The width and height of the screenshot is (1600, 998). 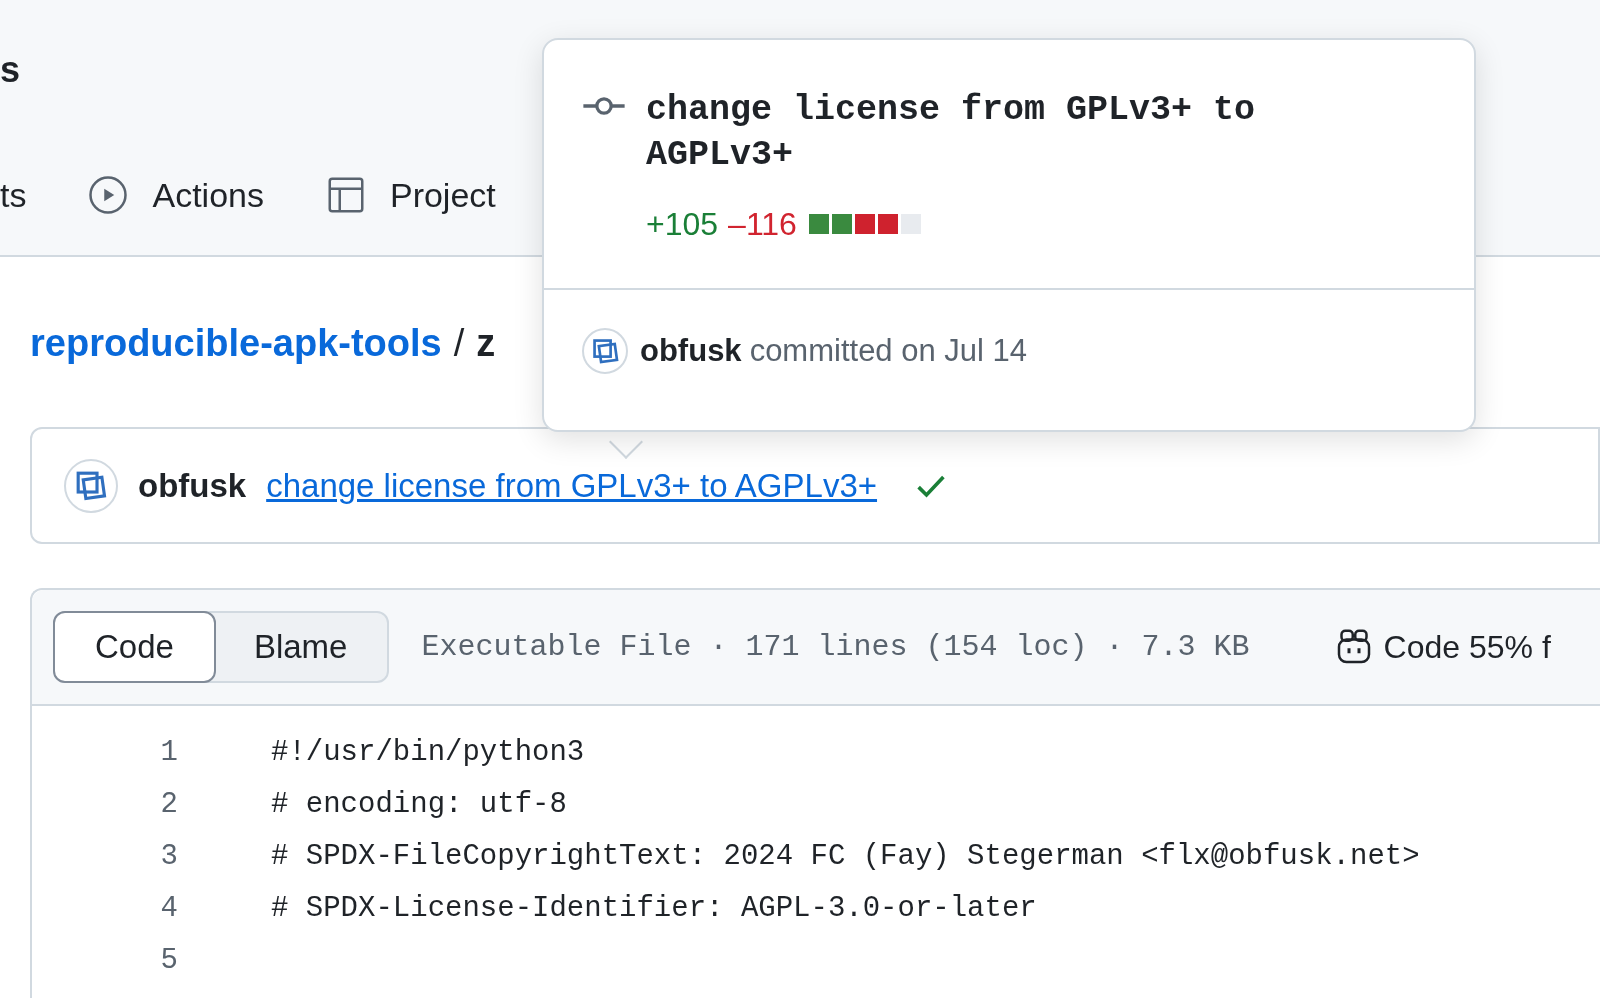 What do you see at coordinates (1442, 647) in the screenshot?
I see `copilot-button: Code 55% f` at bounding box center [1442, 647].